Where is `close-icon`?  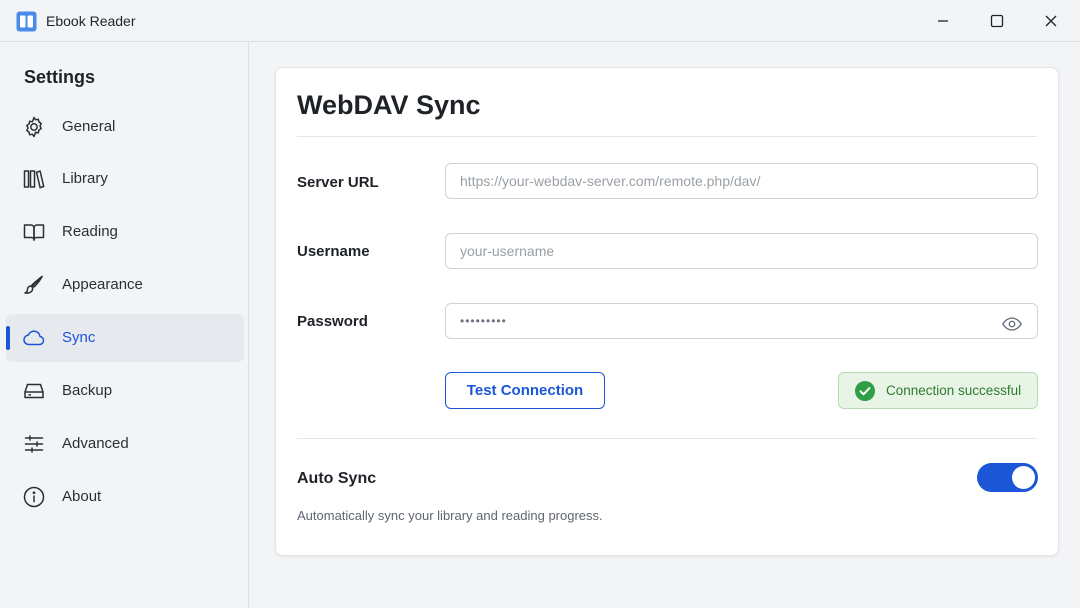
close-icon is located at coordinates (1051, 21).